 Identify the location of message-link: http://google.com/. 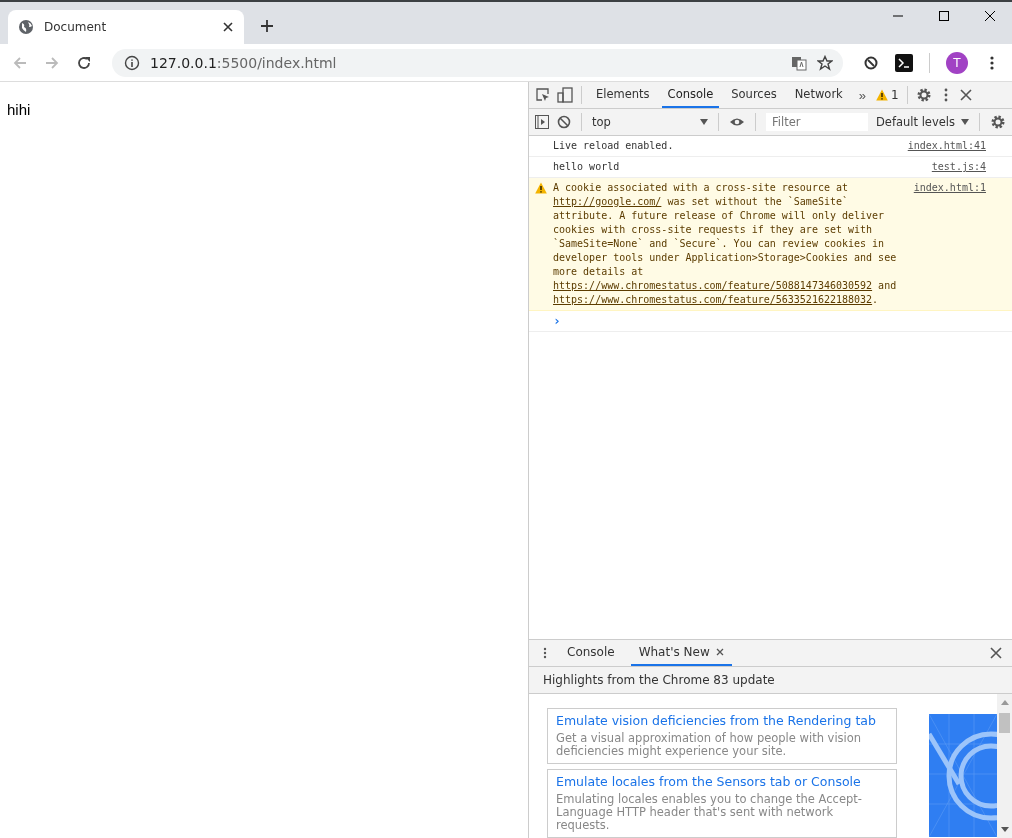
(607, 201).